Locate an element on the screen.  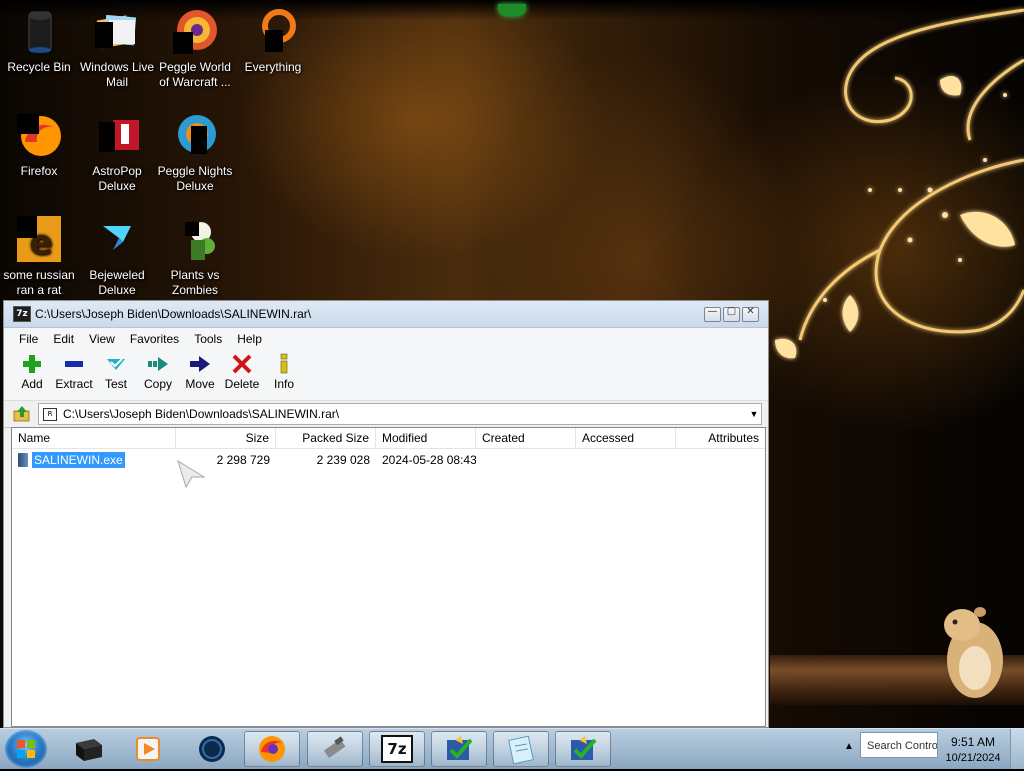
move-label: Move is located at coordinates (200, 384).